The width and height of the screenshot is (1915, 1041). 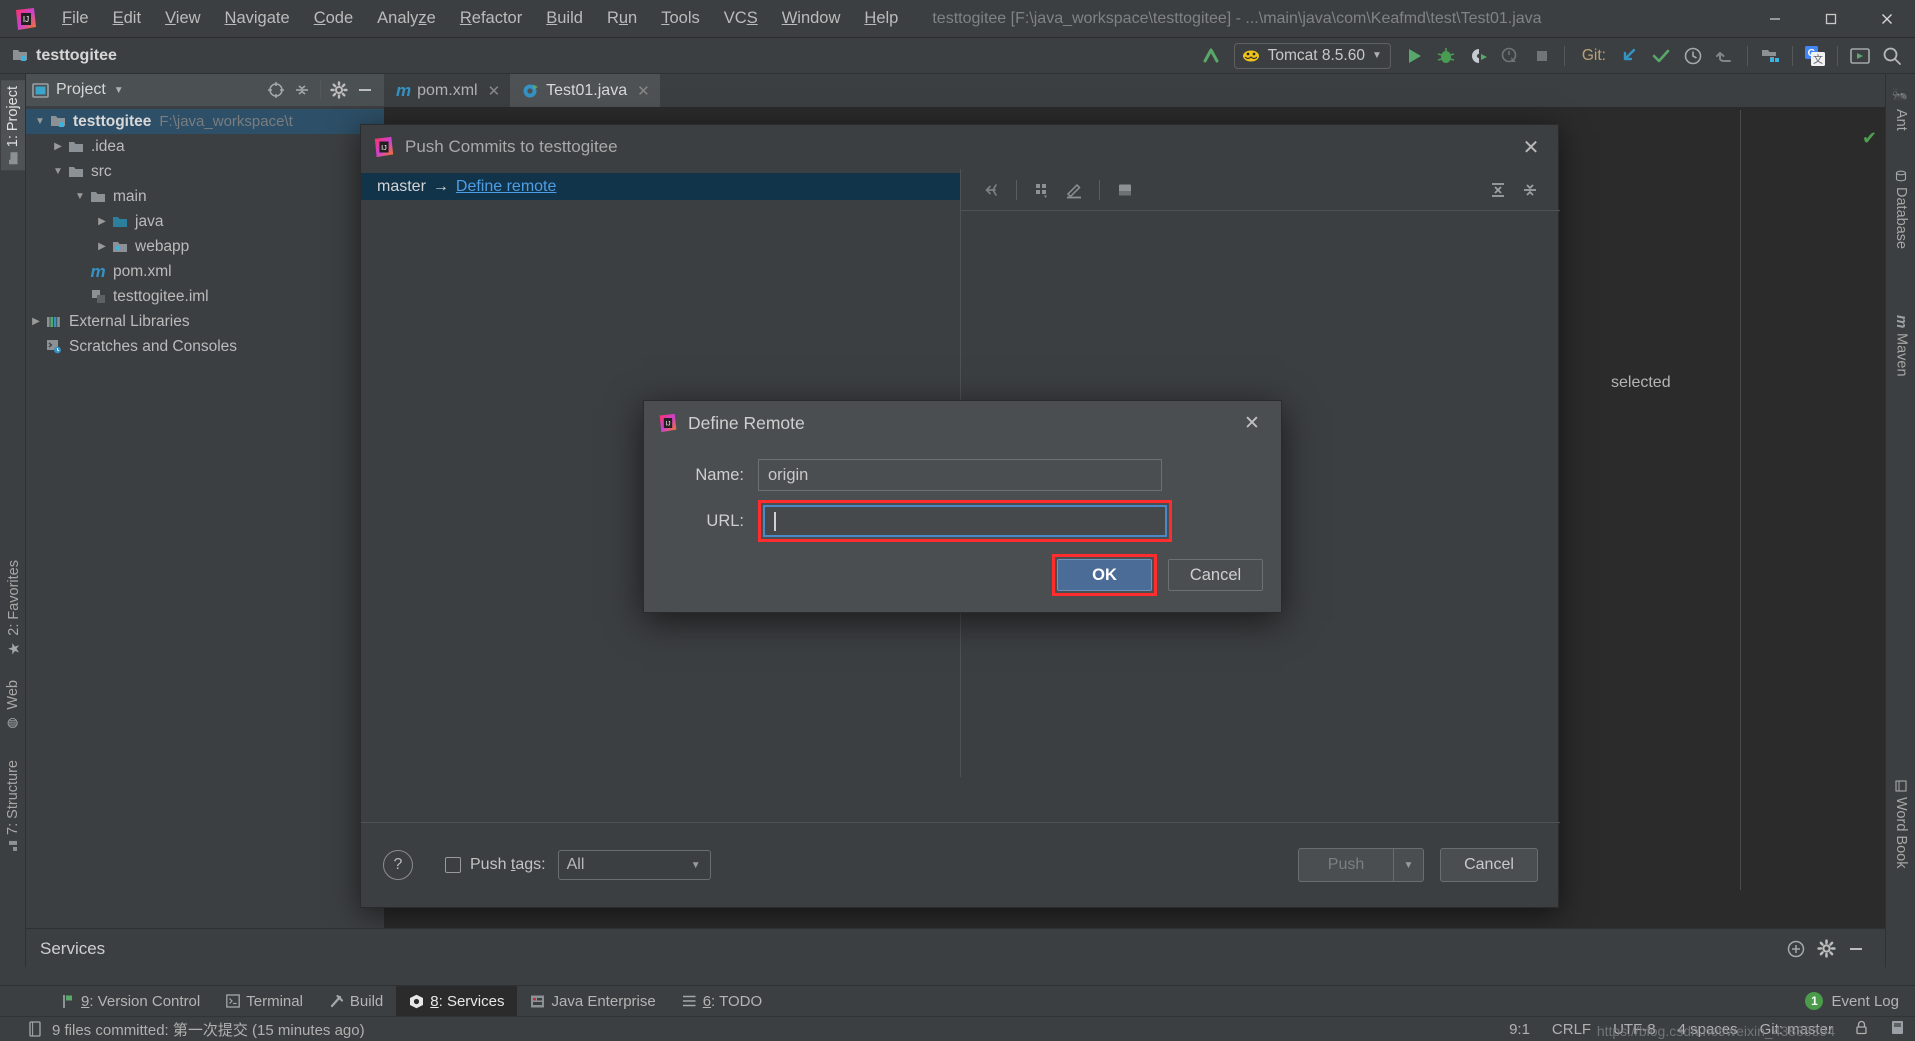 What do you see at coordinates (564, 18) in the screenshot?
I see `menu-build: Build` at bounding box center [564, 18].